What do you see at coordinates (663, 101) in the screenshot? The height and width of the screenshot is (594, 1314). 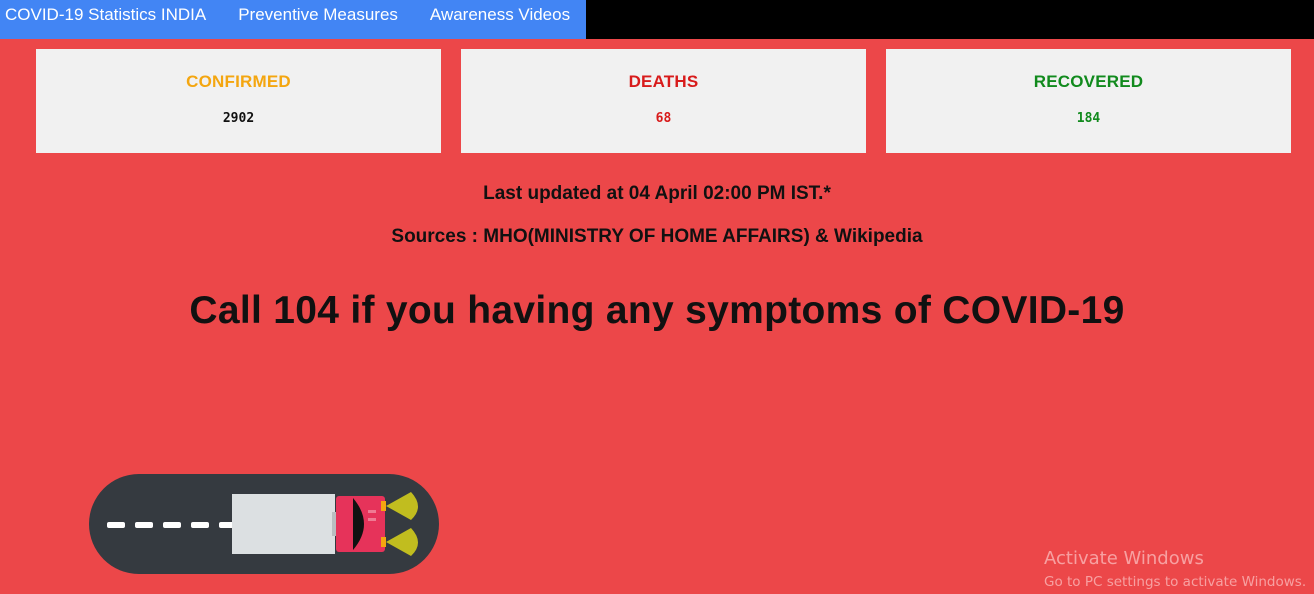 I see `deaths-card: DEATHS 68` at bounding box center [663, 101].